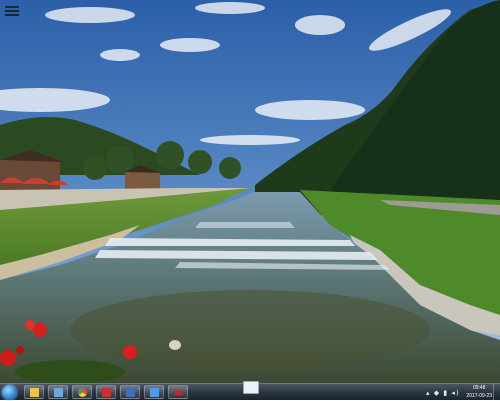  Describe the element at coordinates (34, 392) in the screenshot. I see `explorer-icon` at that location.